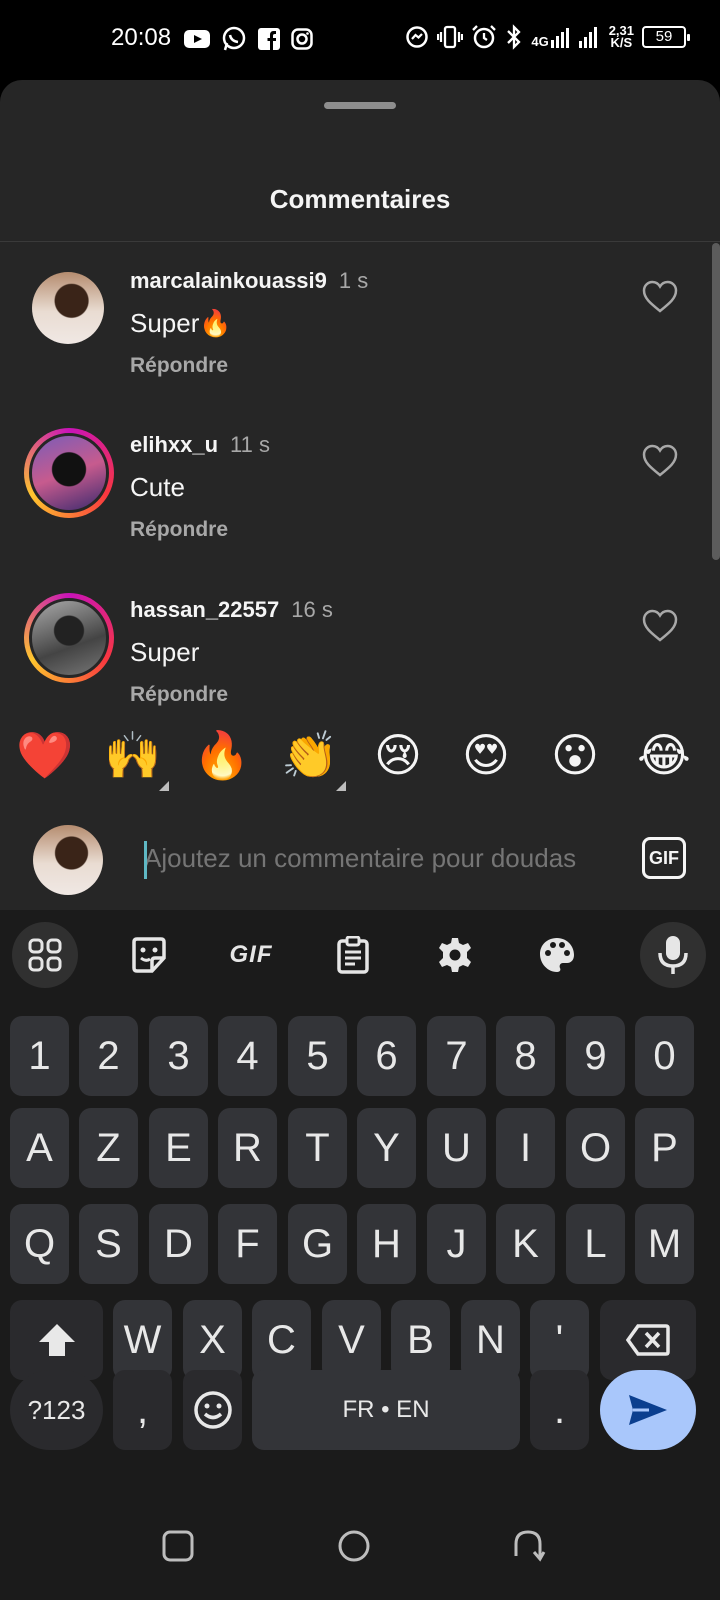 This screenshot has height=1600, width=720. What do you see at coordinates (149, 955) in the screenshot?
I see `sticker-icon` at bounding box center [149, 955].